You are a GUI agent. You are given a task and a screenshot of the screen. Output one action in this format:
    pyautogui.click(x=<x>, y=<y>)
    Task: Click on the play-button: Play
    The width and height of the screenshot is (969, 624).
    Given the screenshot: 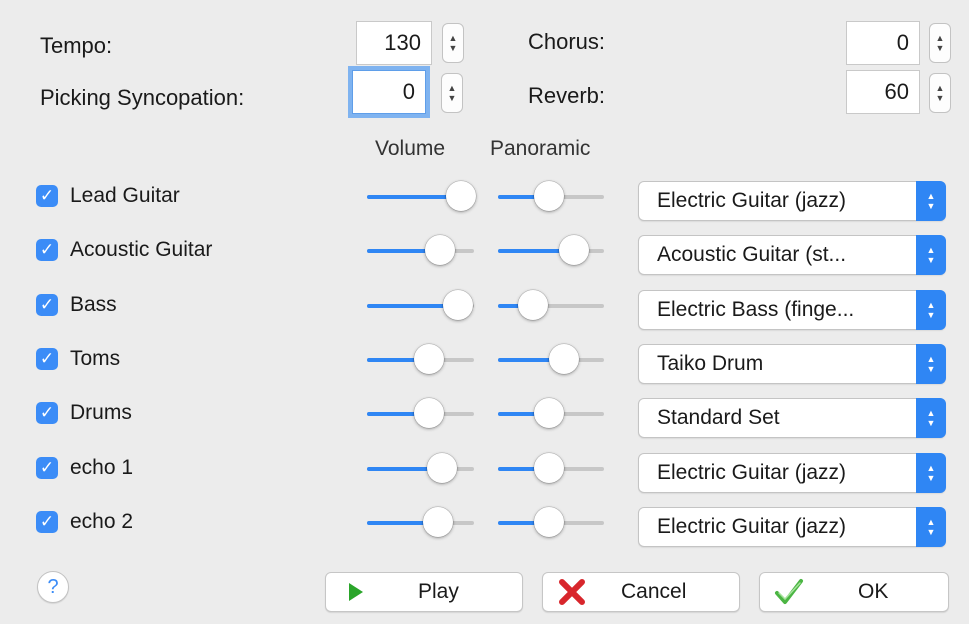 What is the action you would take?
    pyautogui.click(x=424, y=592)
    